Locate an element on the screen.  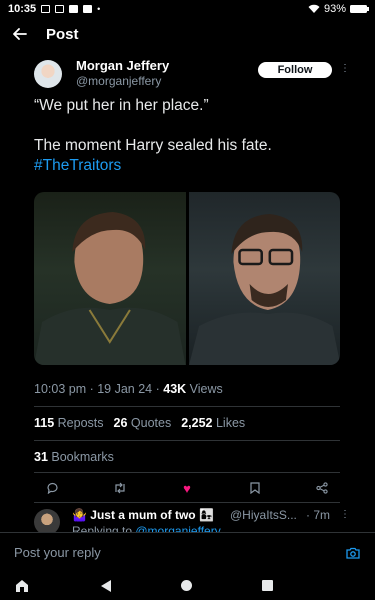
share-button is located at coordinates (322, 488).